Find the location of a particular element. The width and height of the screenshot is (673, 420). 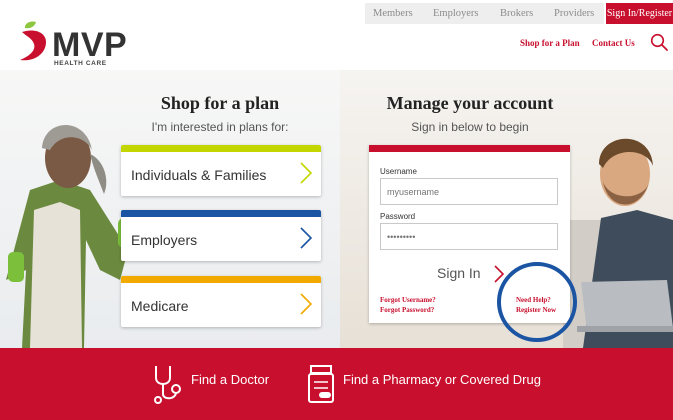

shop-section-title: Shop for a plan is located at coordinates (220, 103).